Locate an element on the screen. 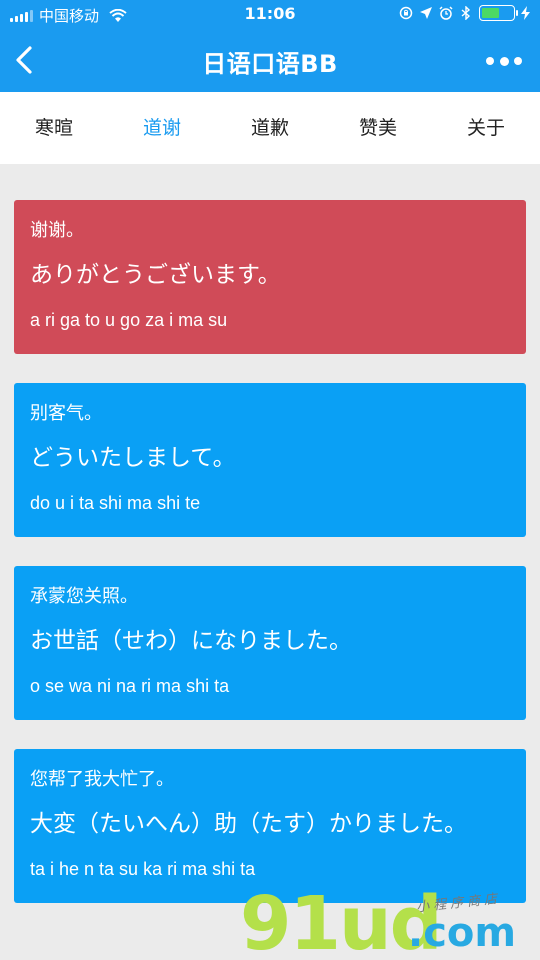  tab-apology: 道歉 is located at coordinates (270, 128).